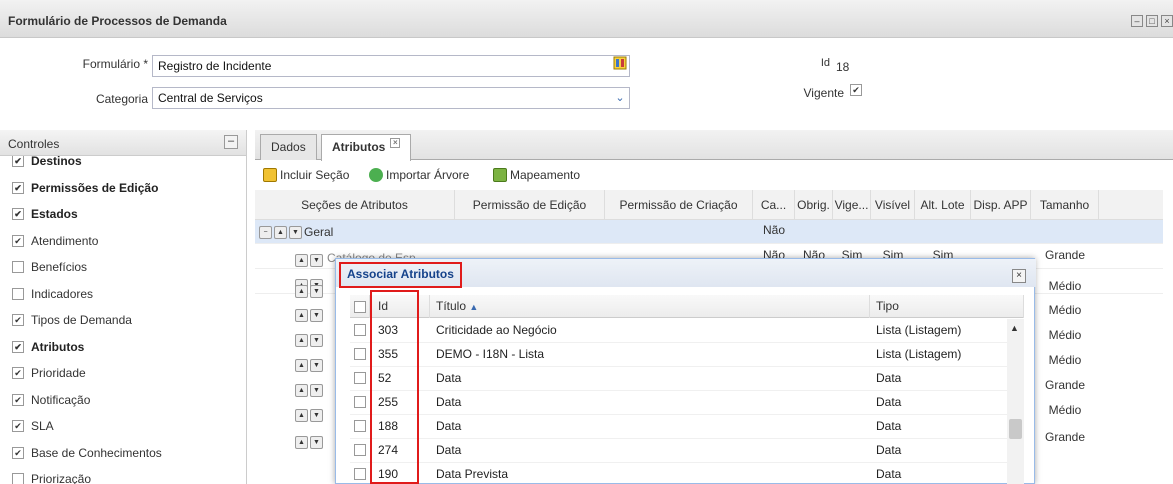 This screenshot has width=1173, height=484. What do you see at coordinates (419, 175) in the screenshot?
I see `importar-arvore-button: Importar Árvore` at bounding box center [419, 175].